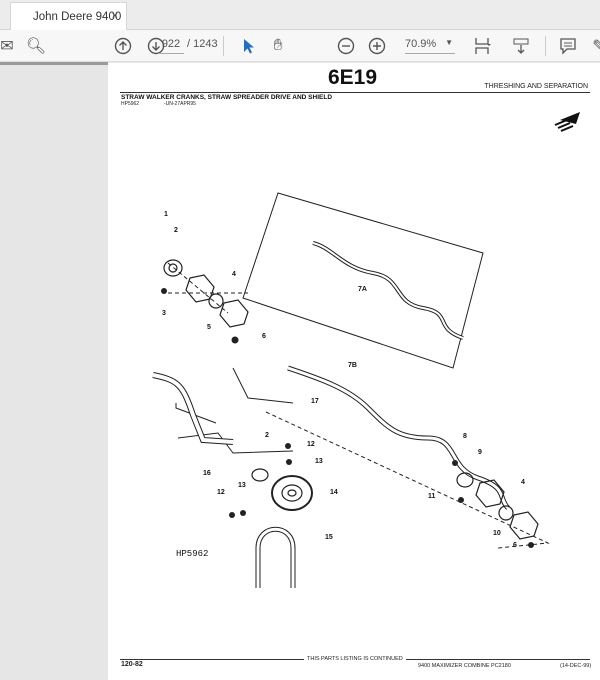 The width and height of the screenshot is (600, 680). Describe the element at coordinates (123, 46) in the screenshot. I see `previous-page-icon` at that location.